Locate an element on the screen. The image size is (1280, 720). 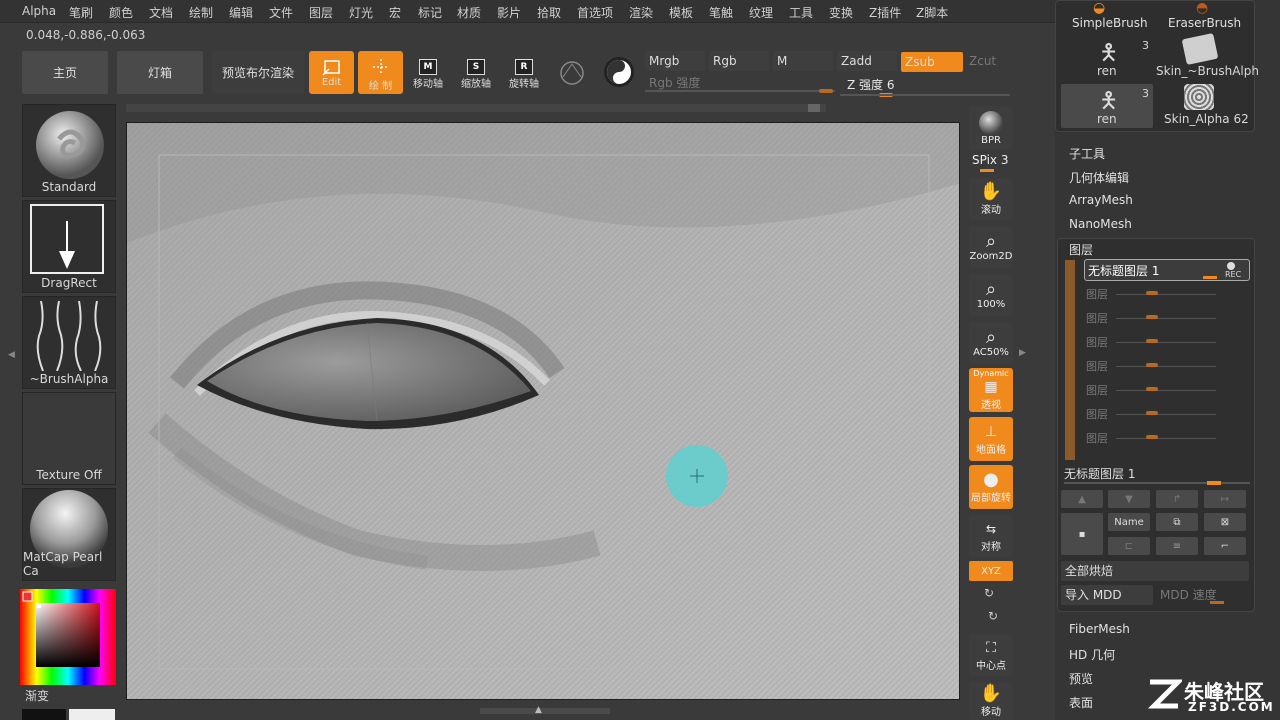
secondary-color-swatch is located at coordinates (92, 714).